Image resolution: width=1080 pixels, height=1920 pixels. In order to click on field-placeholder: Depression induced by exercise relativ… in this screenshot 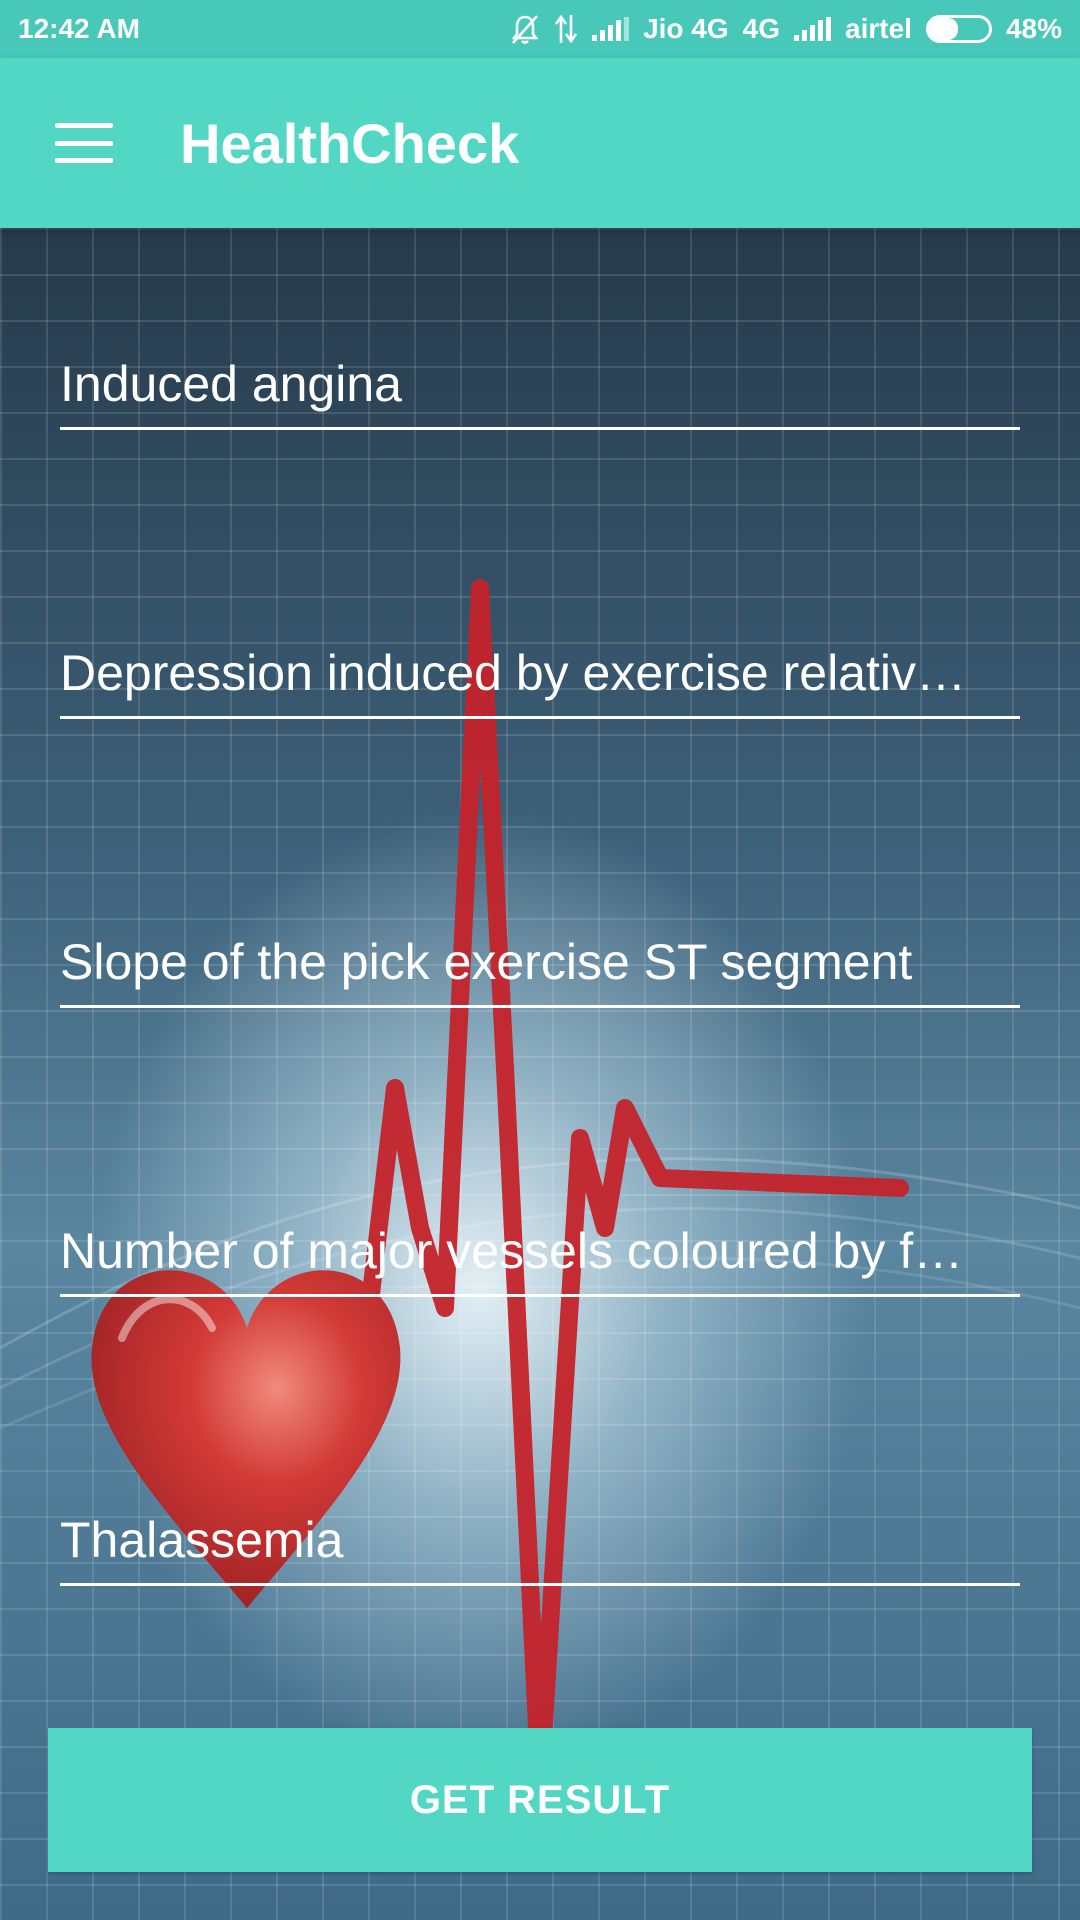, I will do `click(513, 673)`.